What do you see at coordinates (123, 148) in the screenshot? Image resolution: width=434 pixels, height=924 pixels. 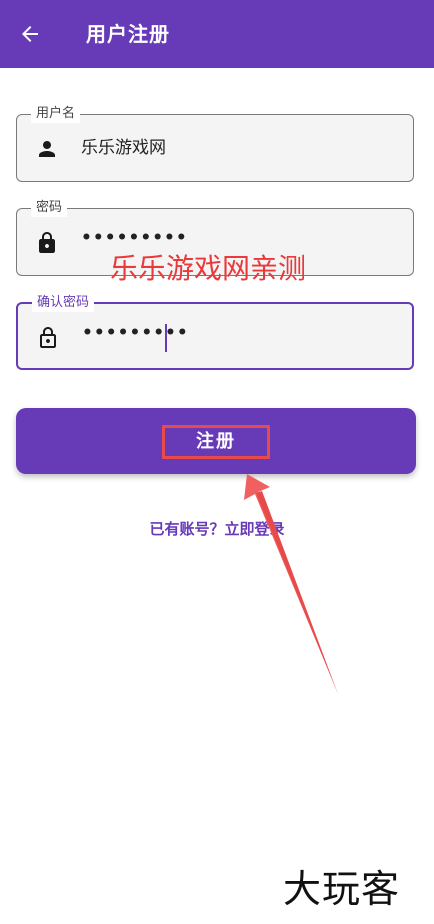 I see `username-value: 乐乐游戏网` at bounding box center [123, 148].